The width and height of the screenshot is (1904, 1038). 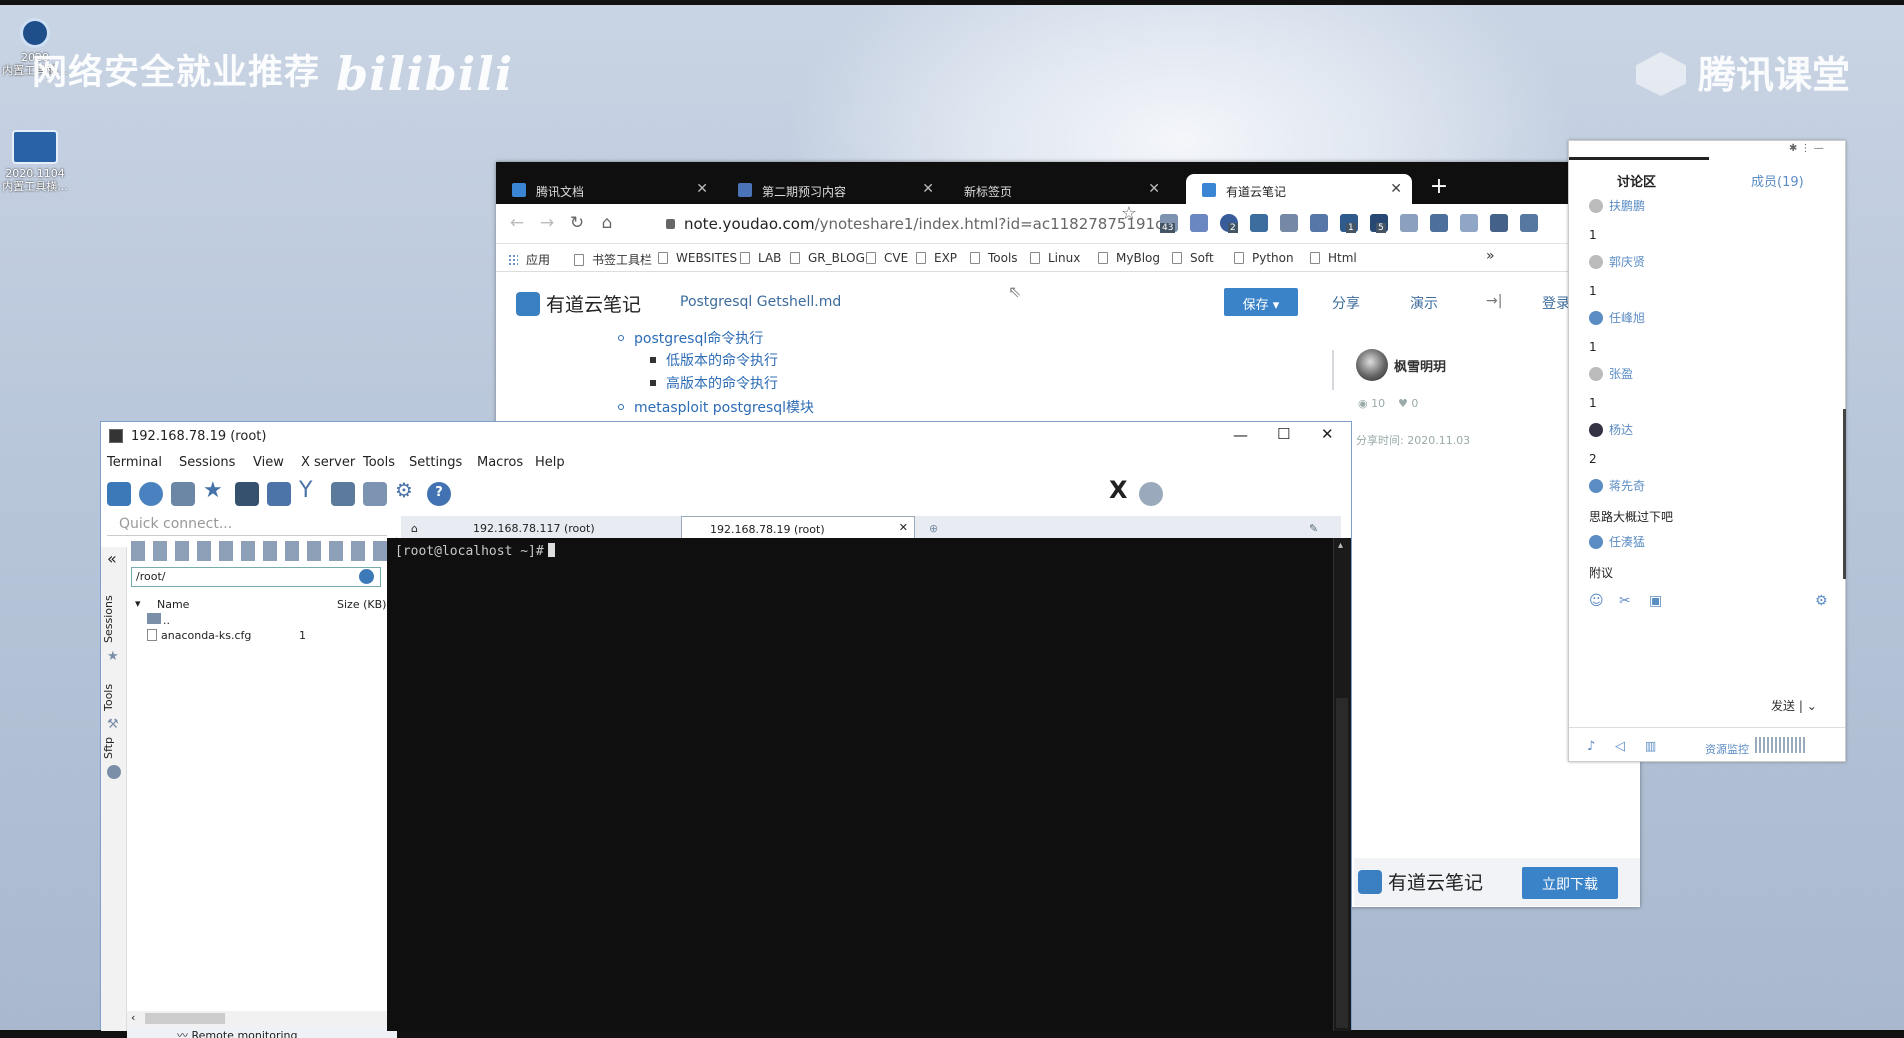 What do you see at coordinates (1264, 258) in the screenshot?
I see `bookmark-item: Python` at bounding box center [1264, 258].